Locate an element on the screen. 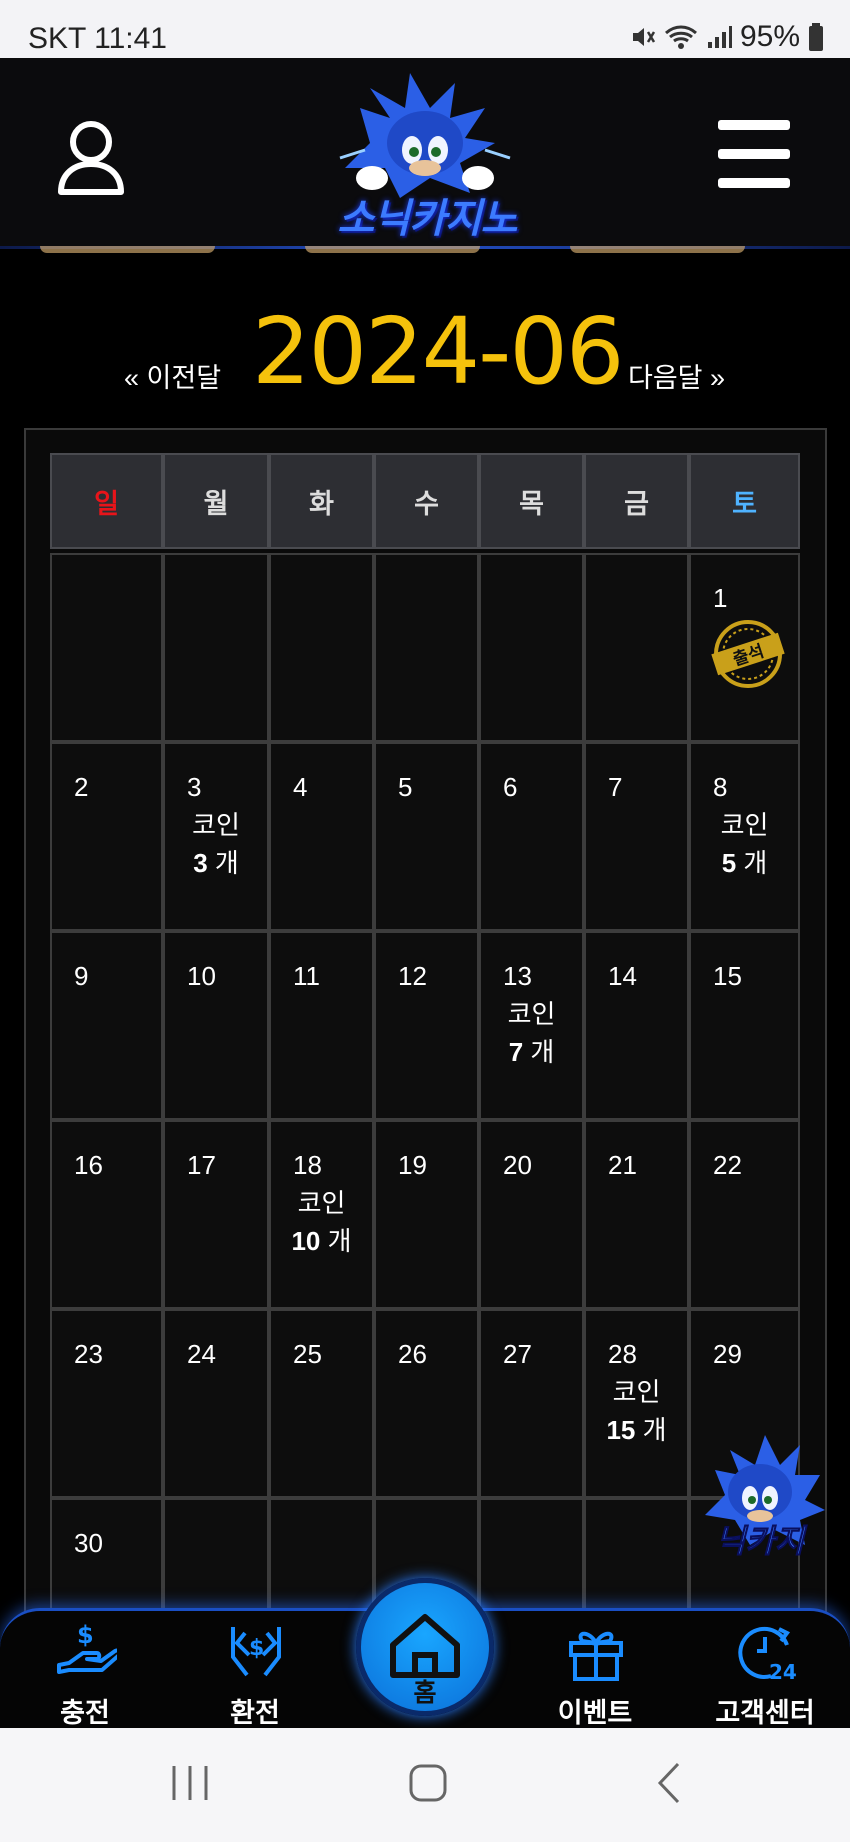 The height and width of the screenshot is (1842, 850). day-number: 15 is located at coordinates (727, 976).